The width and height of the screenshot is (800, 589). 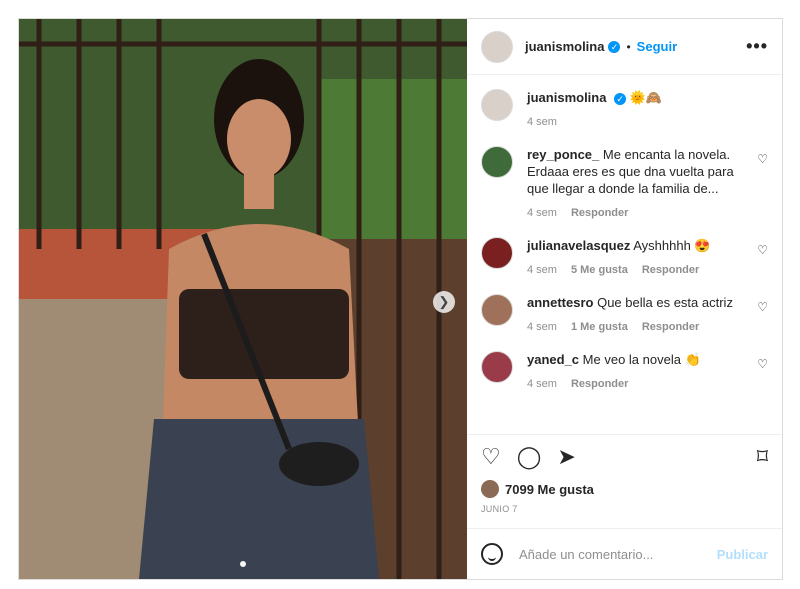 I want to click on comment-composer: Publicar, so click(x=624, y=554).